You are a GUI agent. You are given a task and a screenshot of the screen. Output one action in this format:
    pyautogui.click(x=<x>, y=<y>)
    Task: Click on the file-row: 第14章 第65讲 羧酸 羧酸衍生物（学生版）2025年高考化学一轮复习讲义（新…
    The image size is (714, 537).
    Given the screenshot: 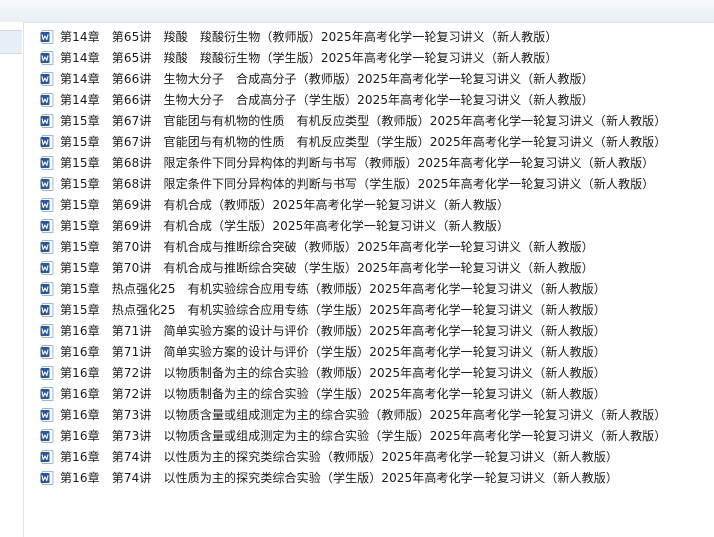 What is the action you would take?
    pyautogui.click(x=377, y=57)
    